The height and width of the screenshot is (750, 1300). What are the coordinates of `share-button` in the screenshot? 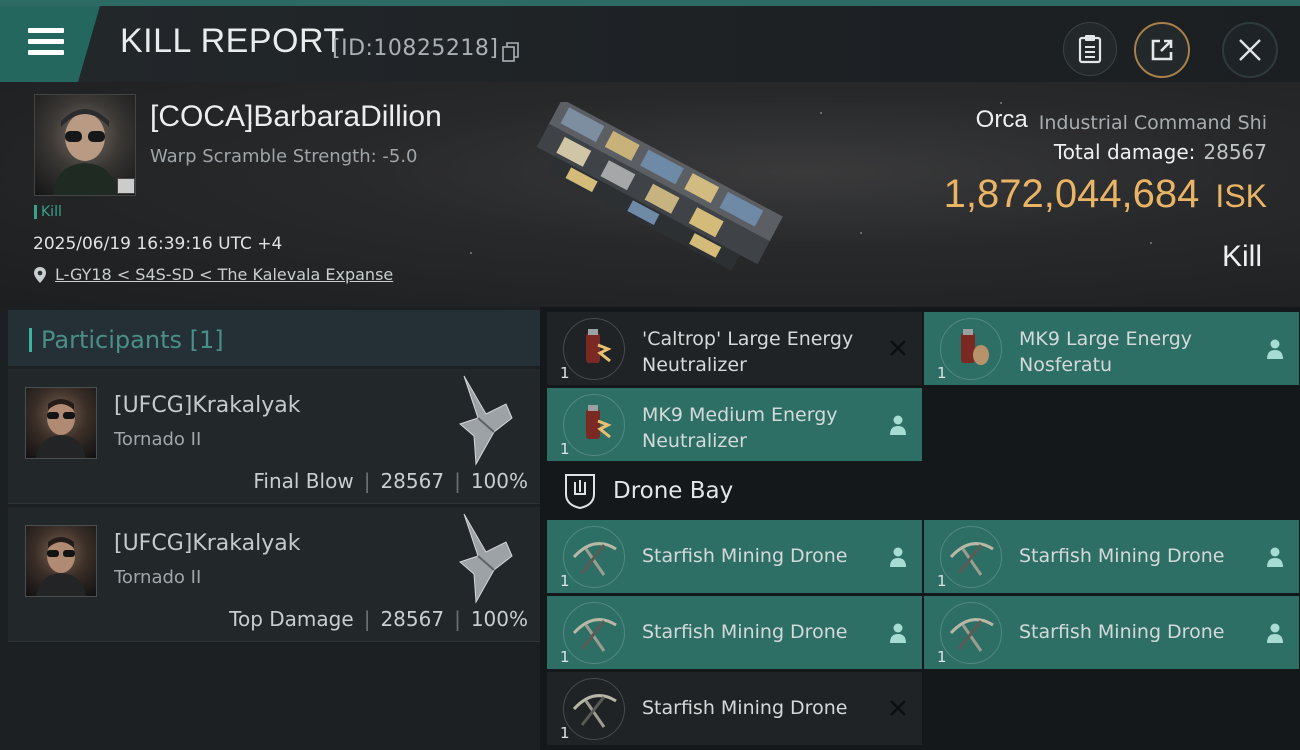 It's located at (1162, 50).